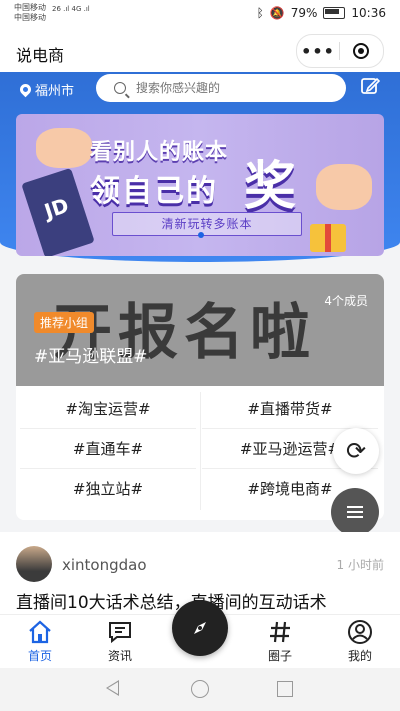 This screenshot has width=400, height=711. What do you see at coordinates (200, 330) in the screenshot?
I see `group-hero-image: 开报名啦 推荐小组 4个成员 #亚马逊联盟#` at bounding box center [200, 330].